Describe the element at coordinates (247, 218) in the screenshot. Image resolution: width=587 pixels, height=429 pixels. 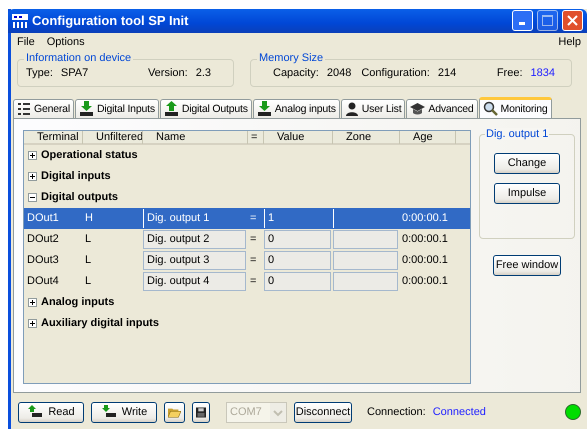
I see `table-row: DOut1 H Dig. output 1 = 1 0:00:00.1` at that location.